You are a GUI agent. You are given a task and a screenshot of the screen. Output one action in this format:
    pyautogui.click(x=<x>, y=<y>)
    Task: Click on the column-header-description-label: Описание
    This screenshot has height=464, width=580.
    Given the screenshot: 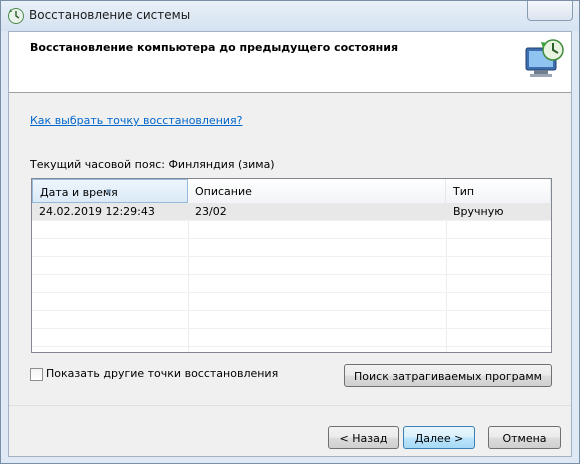 What is the action you would take?
    pyautogui.click(x=223, y=191)
    